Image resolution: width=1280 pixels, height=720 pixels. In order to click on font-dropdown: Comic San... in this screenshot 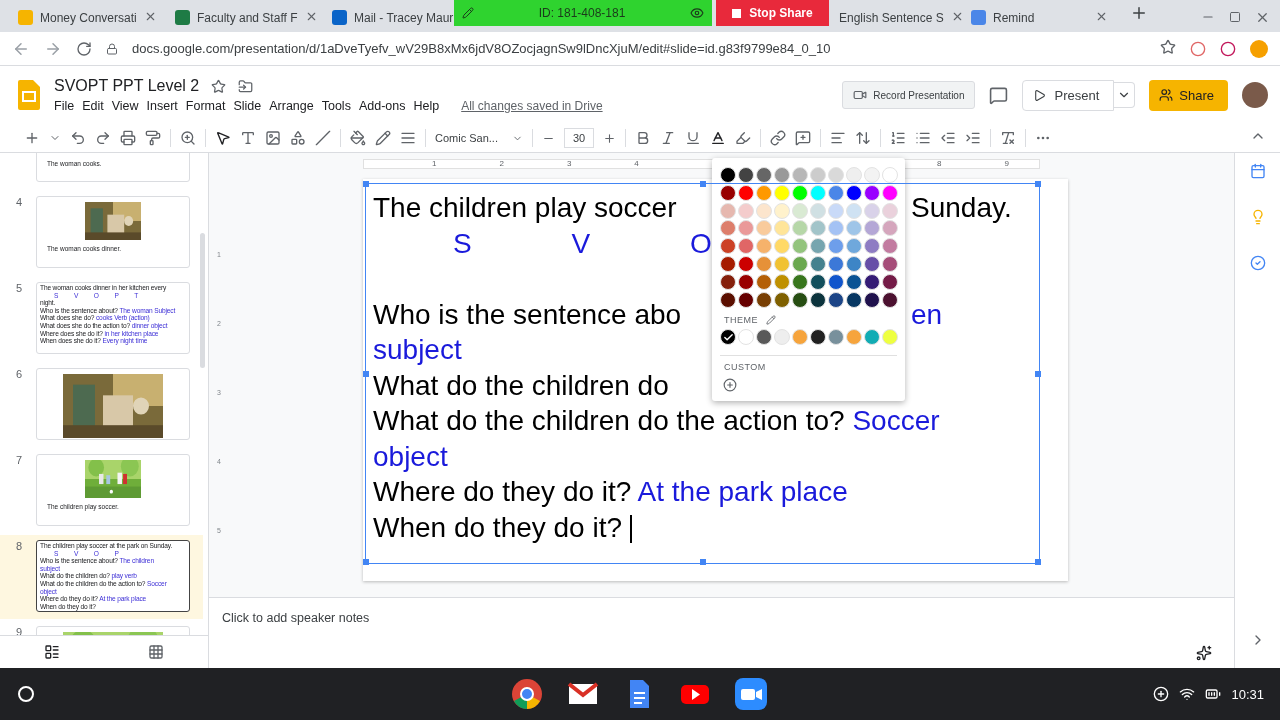, I will do `click(479, 138)`.